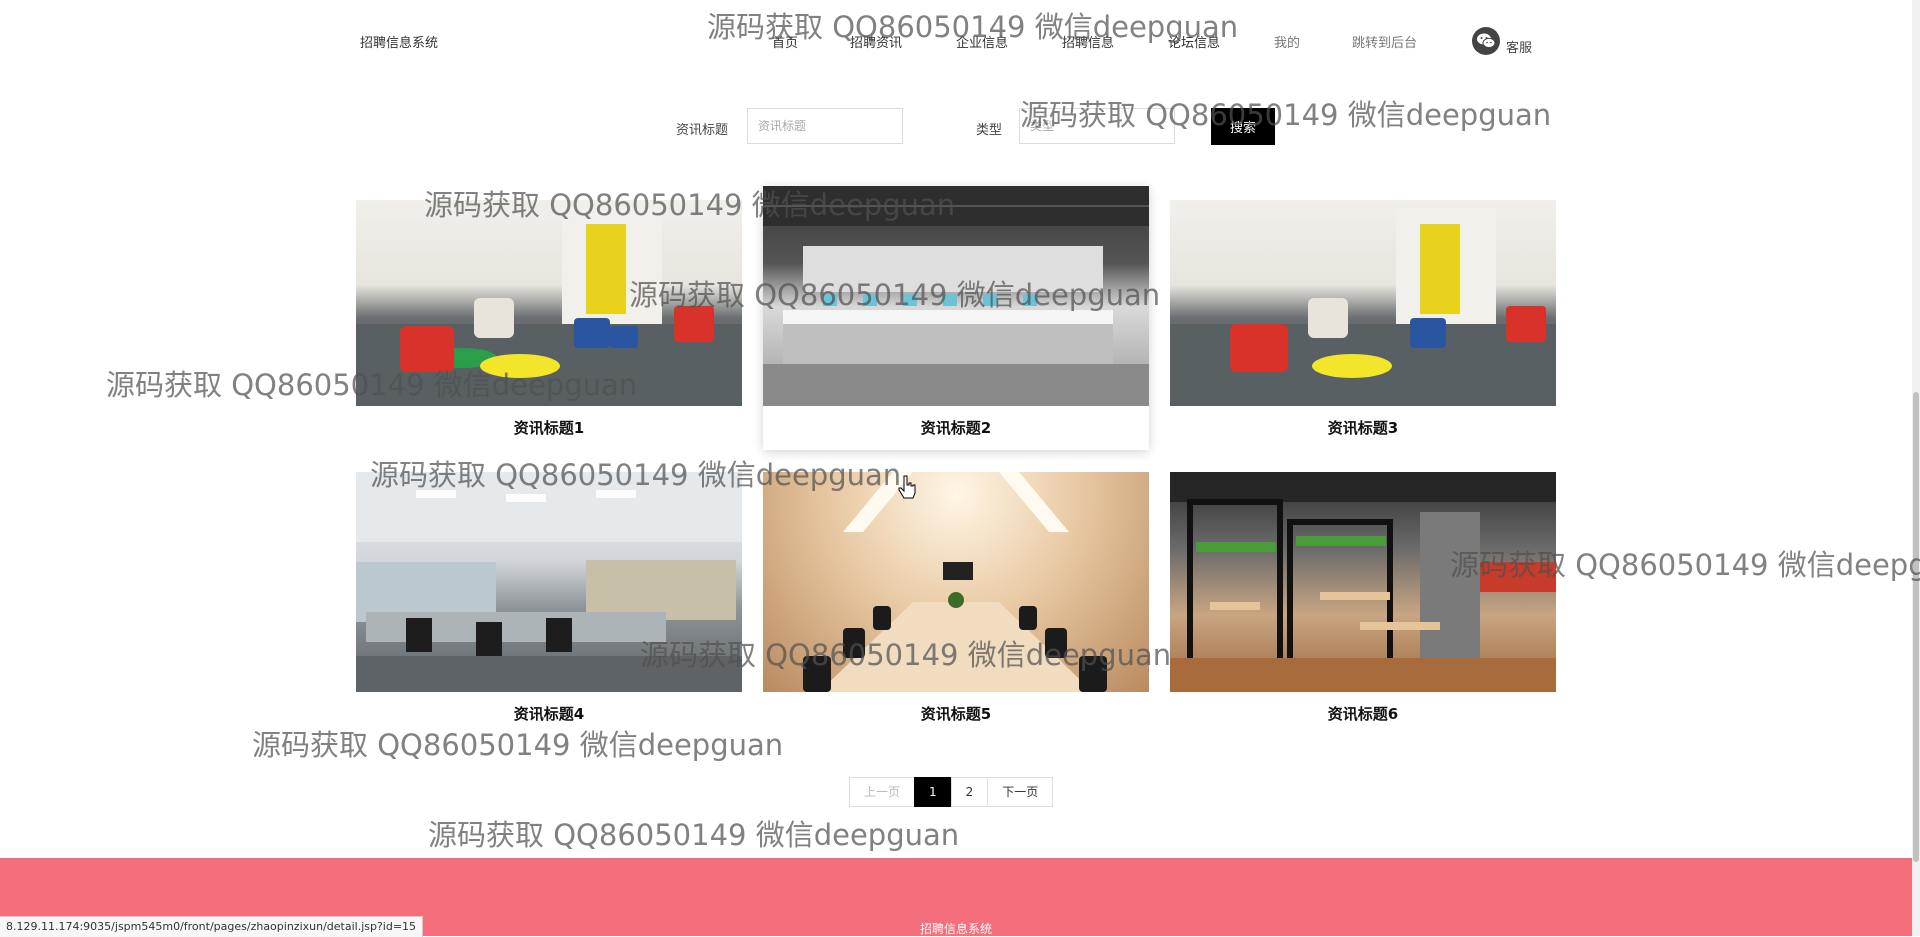  Describe the element at coordinates (933, 792) in the screenshot. I see `page-1-button: 1` at that location.